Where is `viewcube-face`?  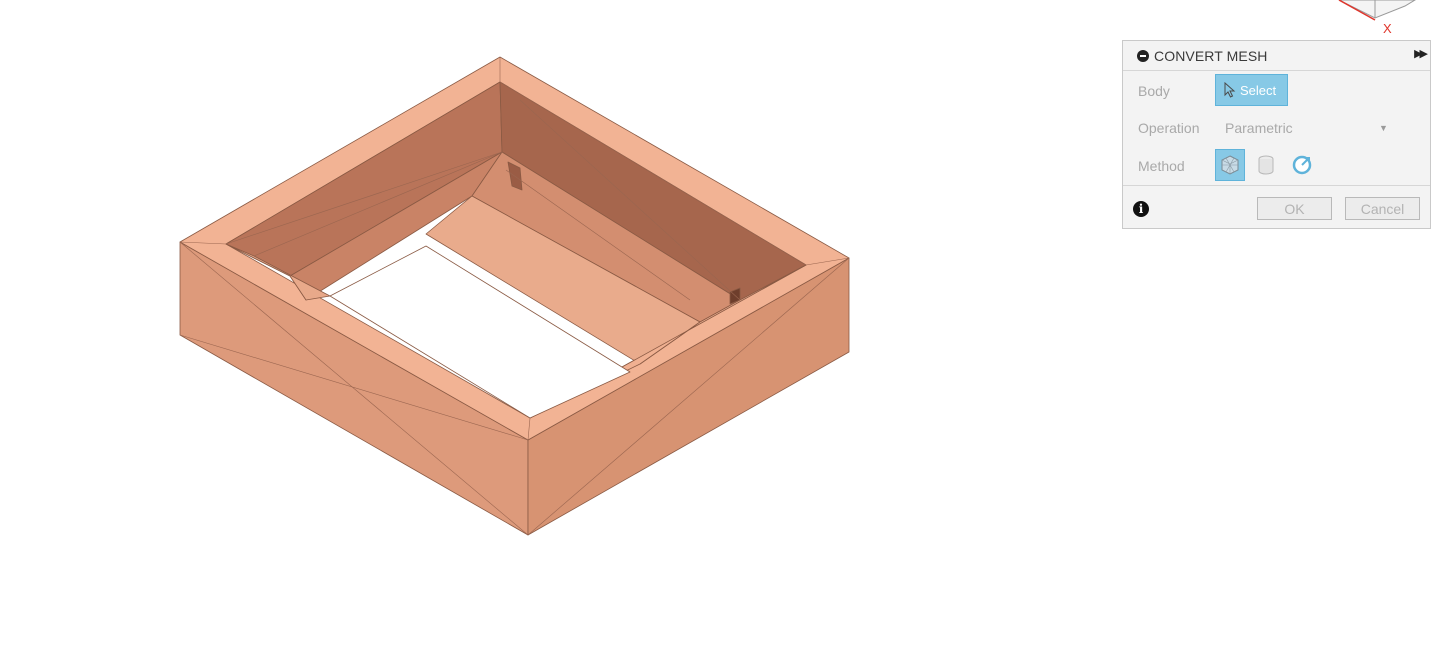
viewcube-face is located at coordinates (1377, 9).